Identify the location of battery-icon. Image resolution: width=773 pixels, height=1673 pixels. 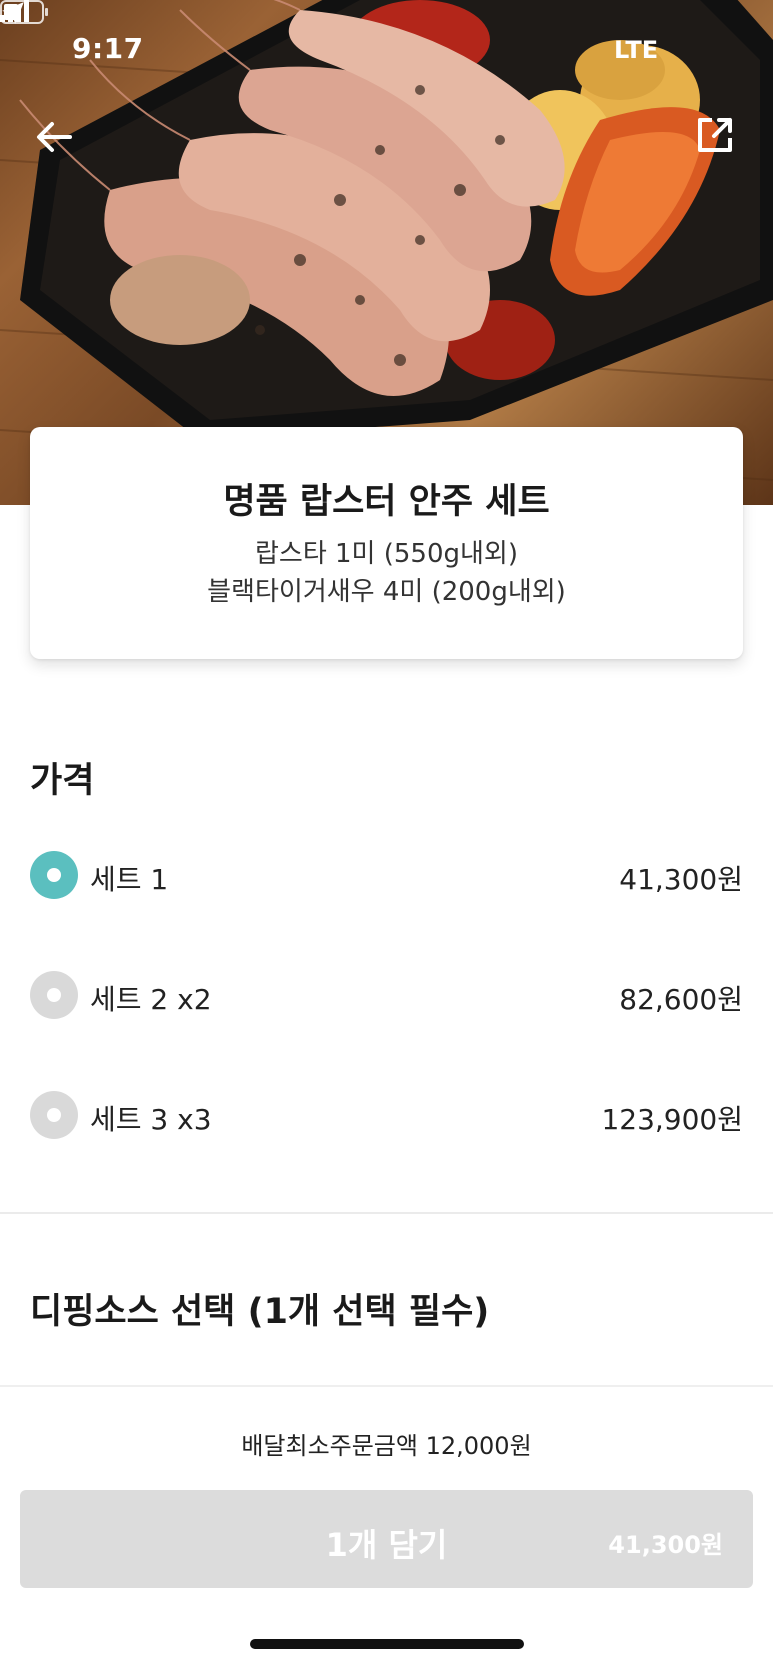
(24, 12).